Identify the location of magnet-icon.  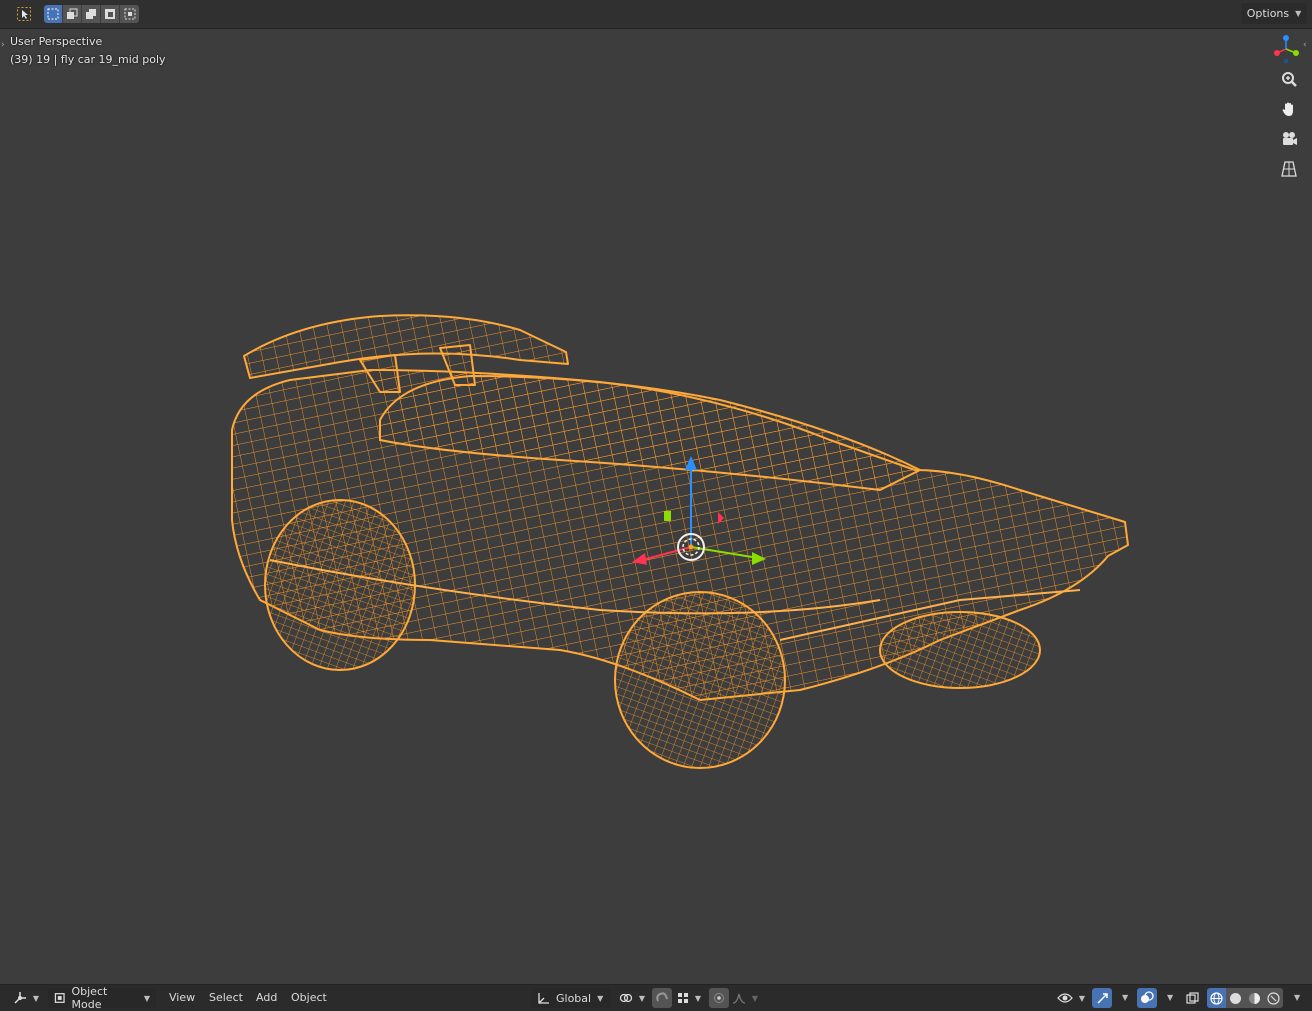
(662, 997).